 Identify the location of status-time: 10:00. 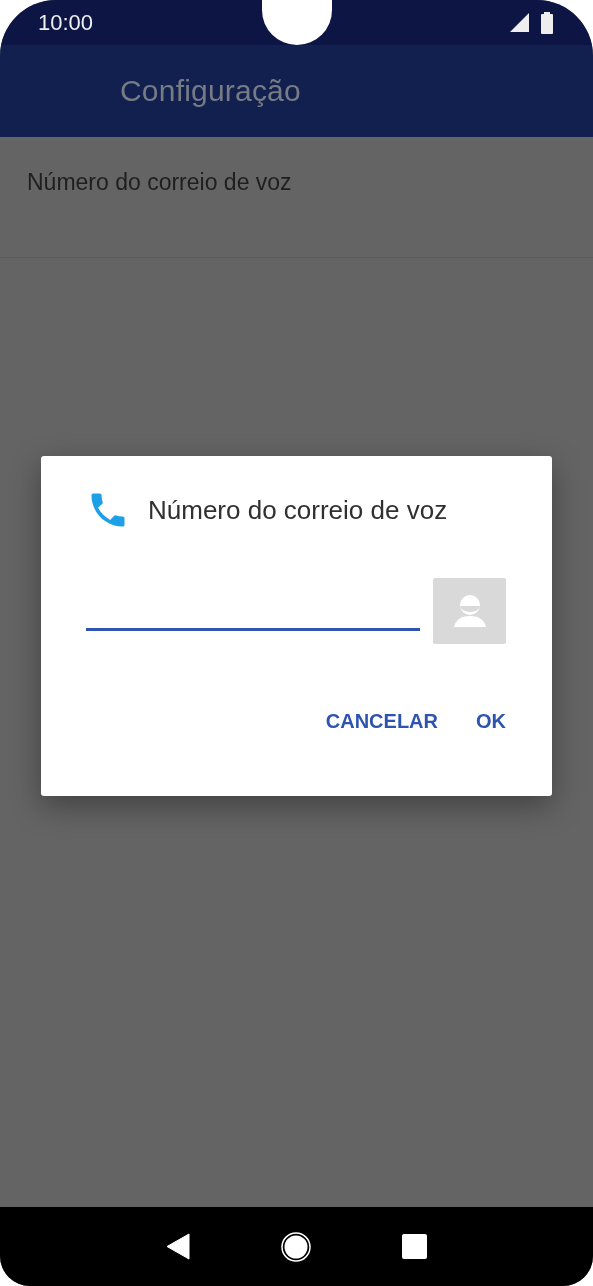
(66, 22).